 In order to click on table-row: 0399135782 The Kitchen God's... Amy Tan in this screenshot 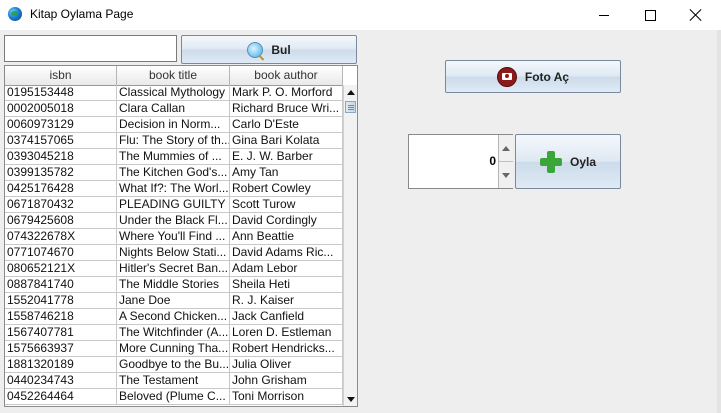, I will do `click(174, 173)`.